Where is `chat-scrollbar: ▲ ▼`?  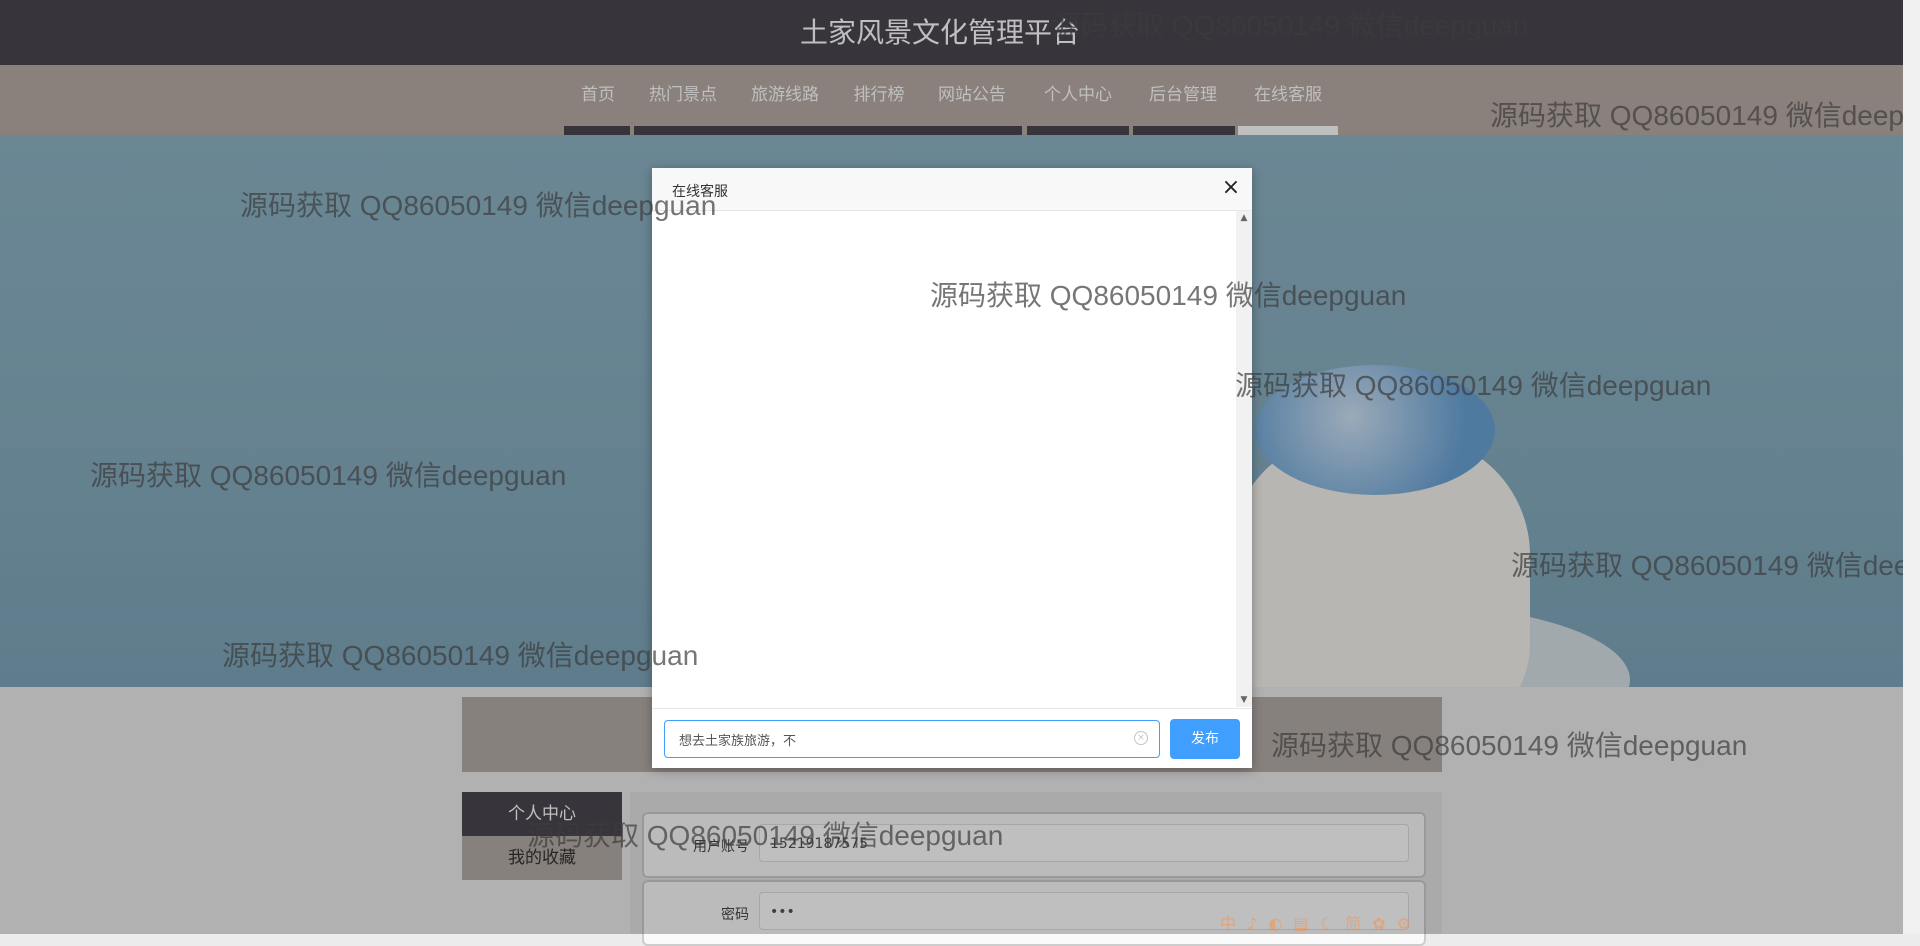 chat-scrollbar: ▲ ▼ is located at coordinates (1244, 459).